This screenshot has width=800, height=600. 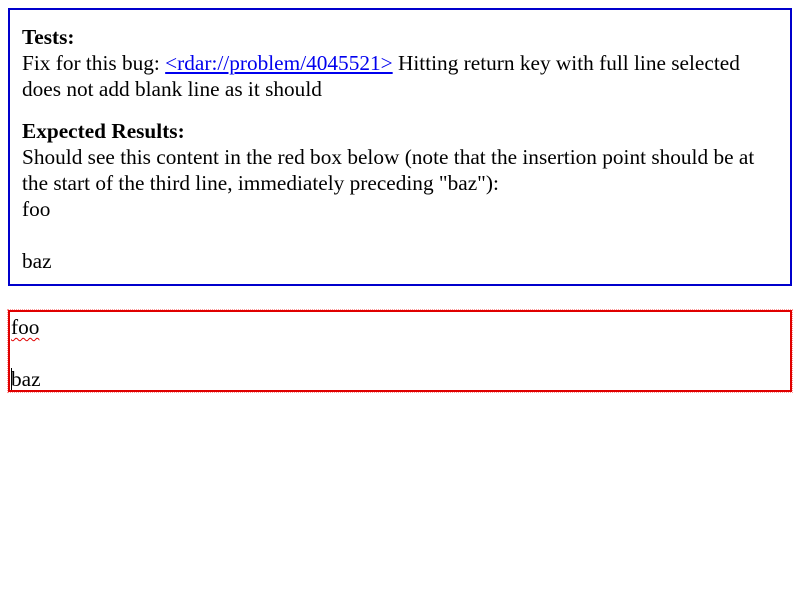 What do you see at coordinates (400, 379) in the screenshot?
I see `editable-line-baz: baz` at bounding box center [400, 379].